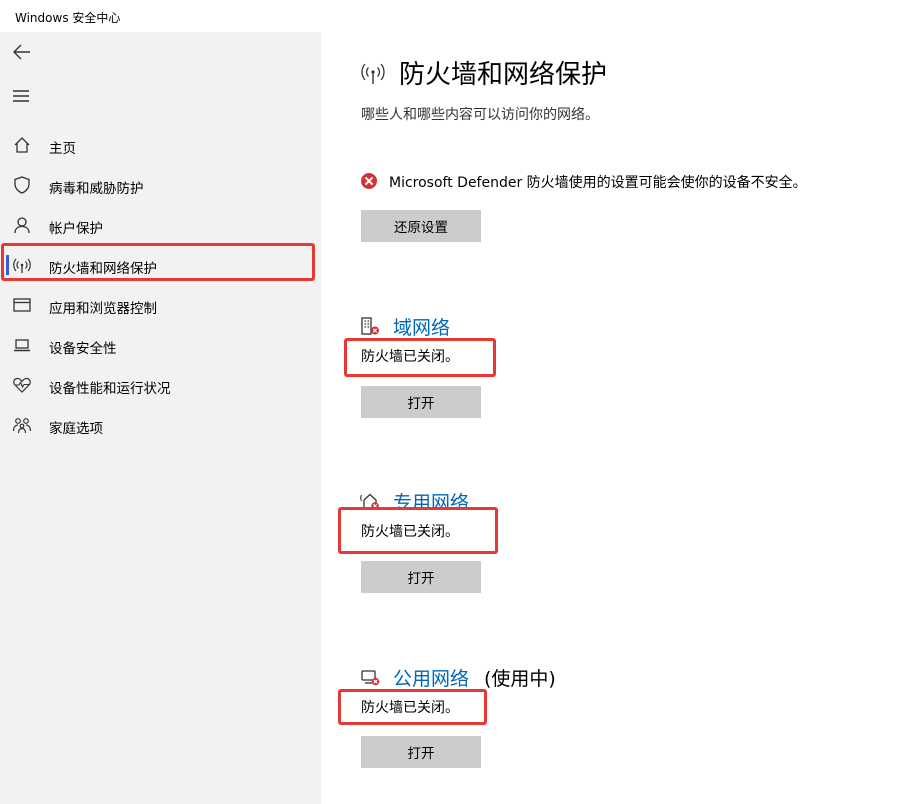 Image resolution: width=909 pixels, height=804 pixels. I want to click on sidebar-item-app-browser-control: 应用和浏览器控制, so click(160, 305).